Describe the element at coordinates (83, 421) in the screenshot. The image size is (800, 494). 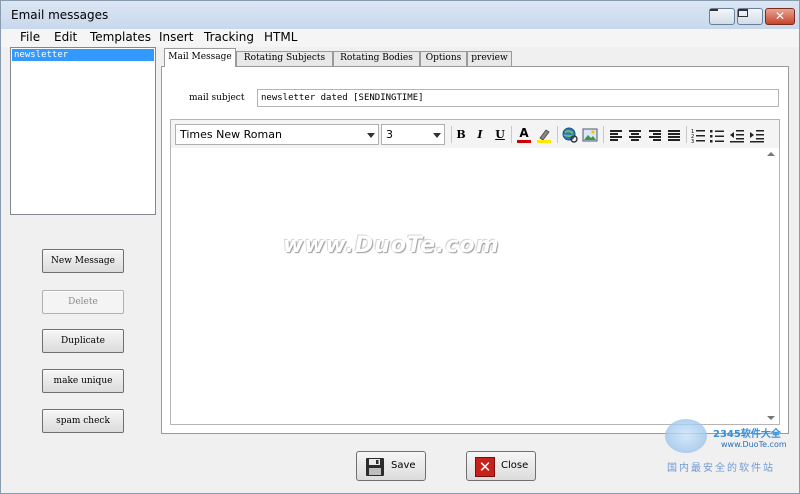
I see `spam-check-button: spam check` at that location.